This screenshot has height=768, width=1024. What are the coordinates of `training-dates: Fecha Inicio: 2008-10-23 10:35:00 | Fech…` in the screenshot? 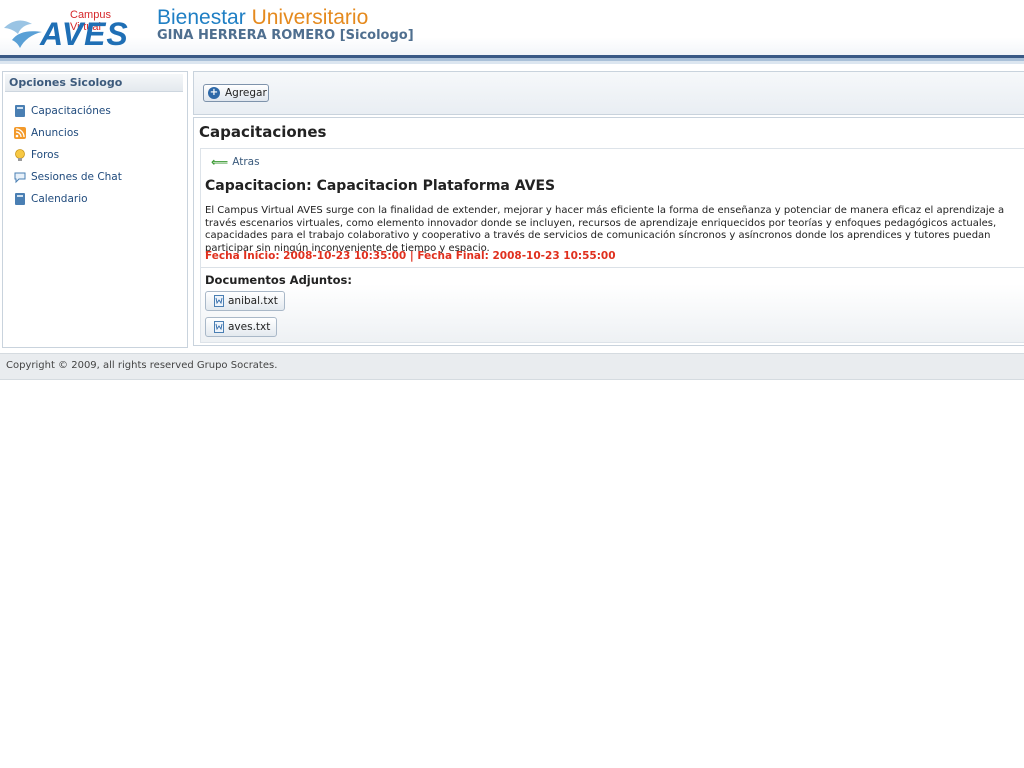 It's located at (410, 256).